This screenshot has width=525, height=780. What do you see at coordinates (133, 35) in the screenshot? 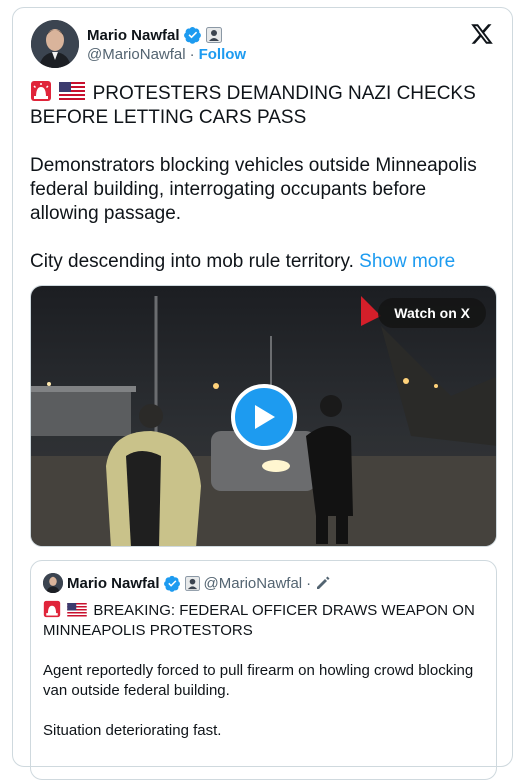
I see `author-name: Mario Nawfal` at bounding box center [133, 35].